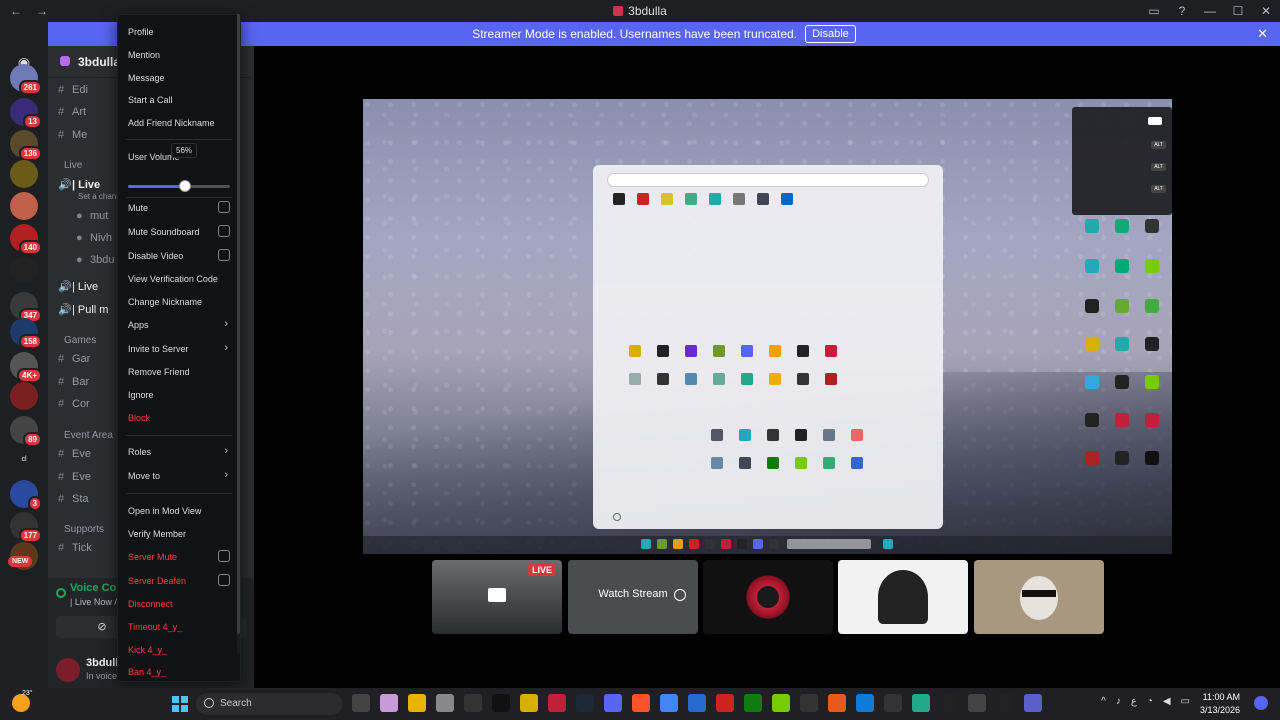 Image resolution: width=1280 pixels, height=720 pixels. What do you see at coordinates (88, 435) in the screenshot?
I see `category-event: Event Area` at bounding box center [88, 435].